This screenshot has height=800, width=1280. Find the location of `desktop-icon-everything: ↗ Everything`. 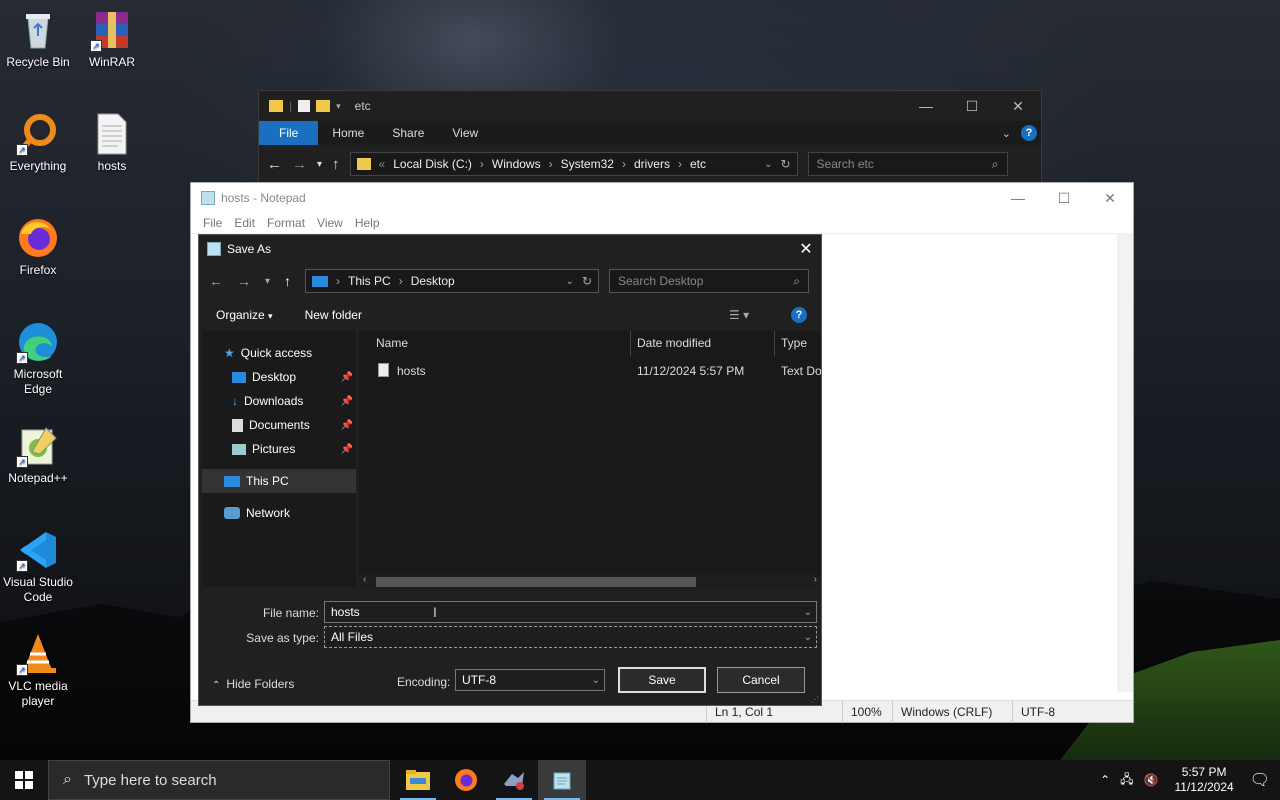

desktop-icon-everything: ↗ Everything is located at coordinates (38, 143).